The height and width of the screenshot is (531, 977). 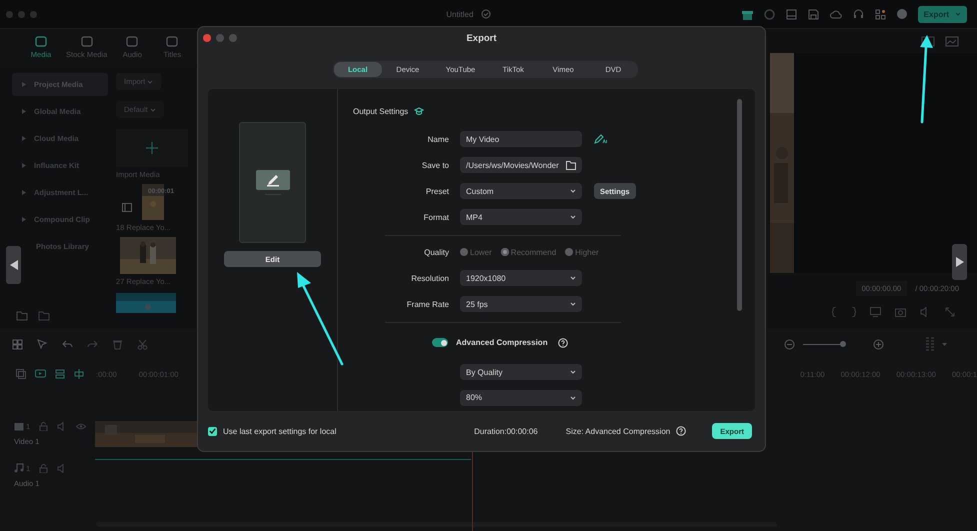 I want to click on monitor-icon, so click(x=875, y=312).